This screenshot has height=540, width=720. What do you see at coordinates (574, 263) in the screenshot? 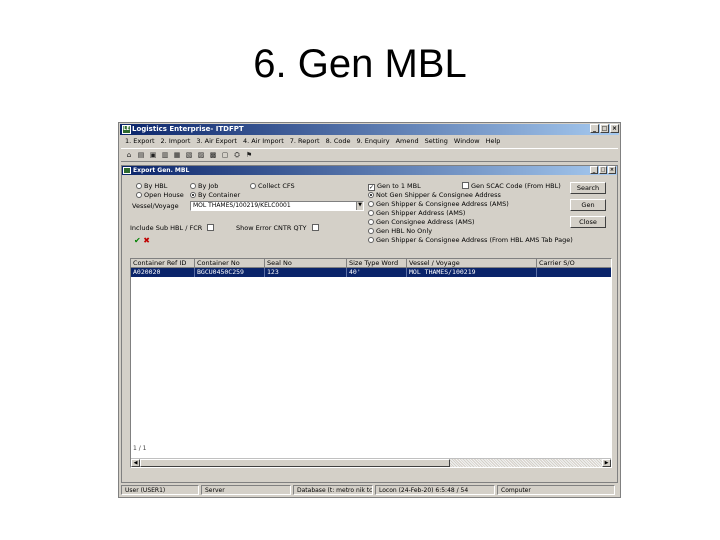
I see `col-carrier-so: Carrier S/O` at bounding box center [574, 263].